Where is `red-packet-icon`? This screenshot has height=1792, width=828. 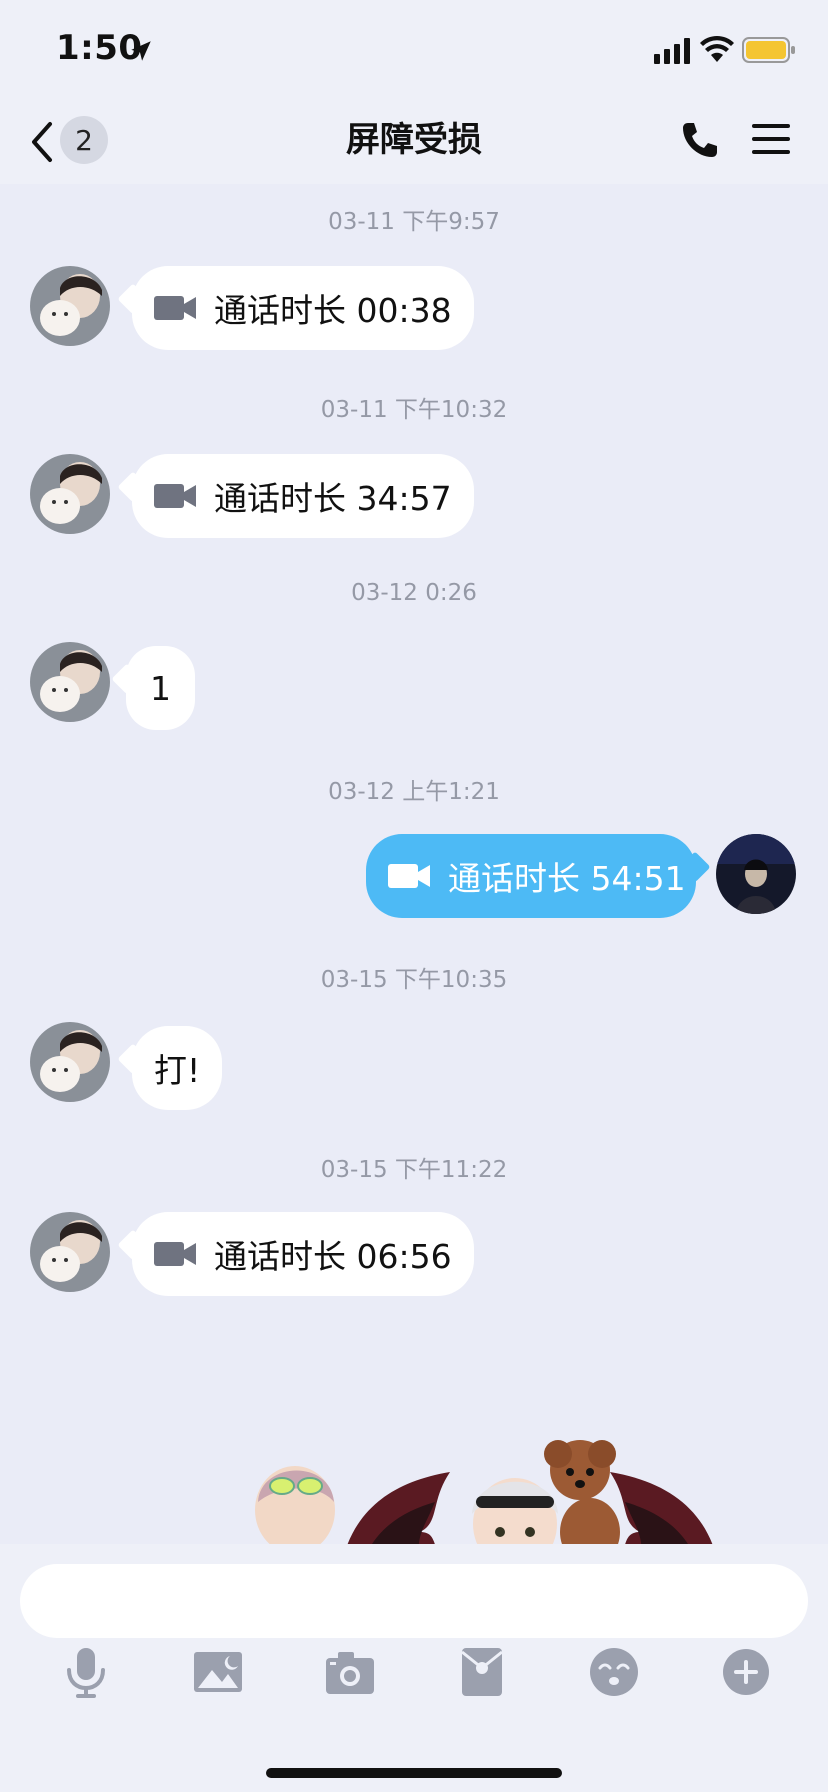
red-packet-icon is located at coordinates (482, 1672).